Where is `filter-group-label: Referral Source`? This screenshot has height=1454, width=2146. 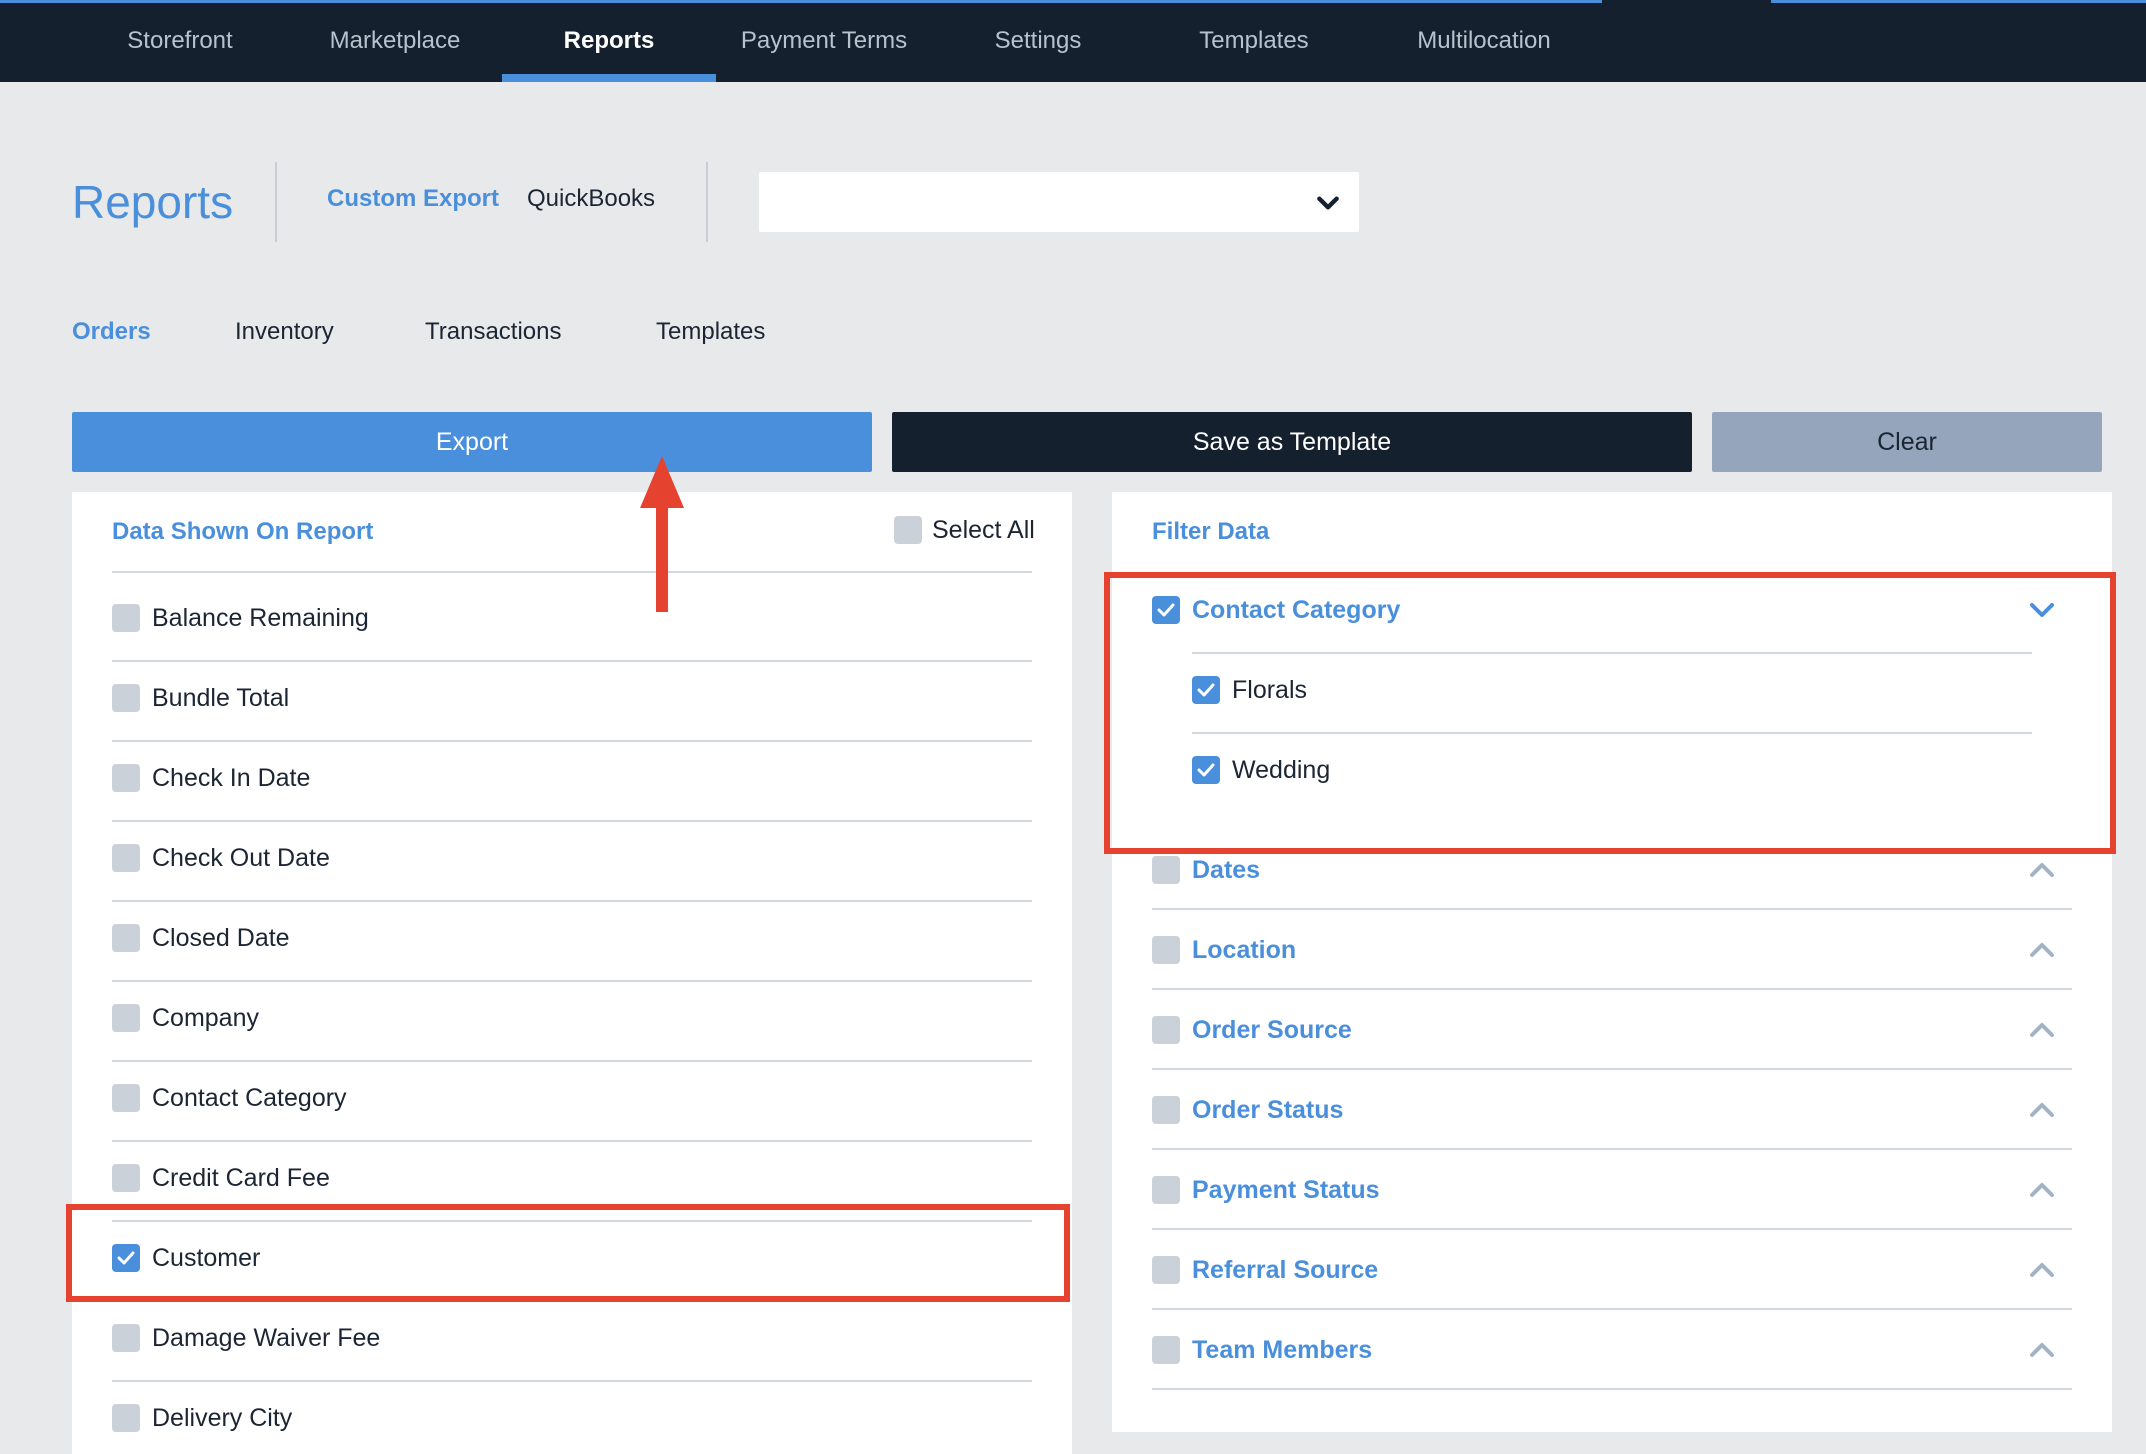 filter-group-label: Referral Source is located at coordinates (1285, 1270).